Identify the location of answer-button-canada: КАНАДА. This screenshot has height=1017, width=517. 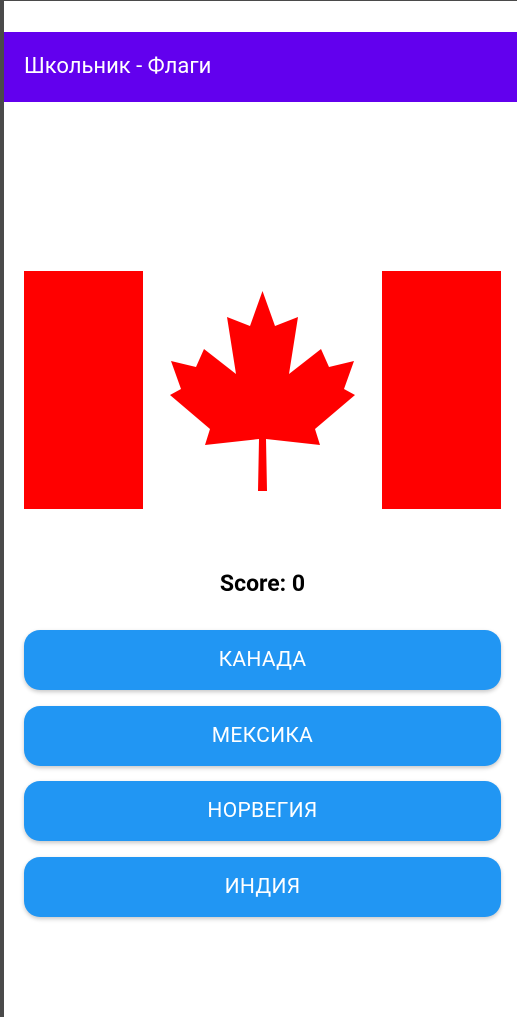
(262, 660).